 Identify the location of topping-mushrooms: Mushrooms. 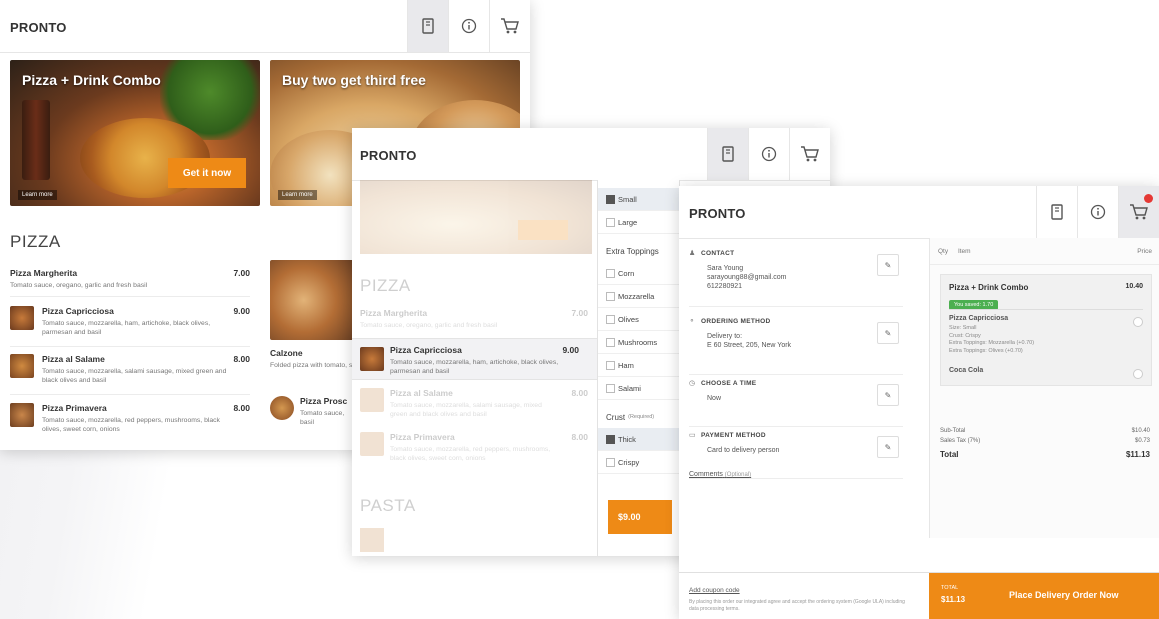
(638, 342).